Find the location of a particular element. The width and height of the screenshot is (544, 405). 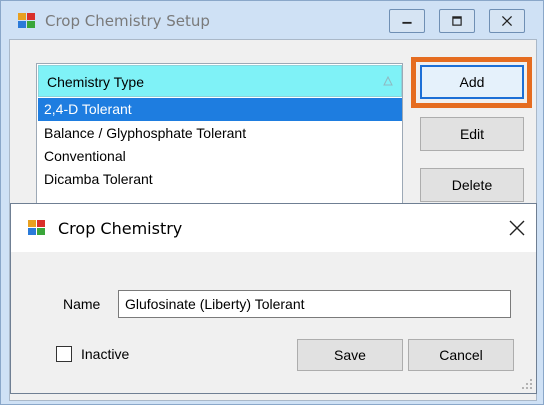

setup-titlebar: Crop Chemistry Setup is located at coordinates (272, 20).